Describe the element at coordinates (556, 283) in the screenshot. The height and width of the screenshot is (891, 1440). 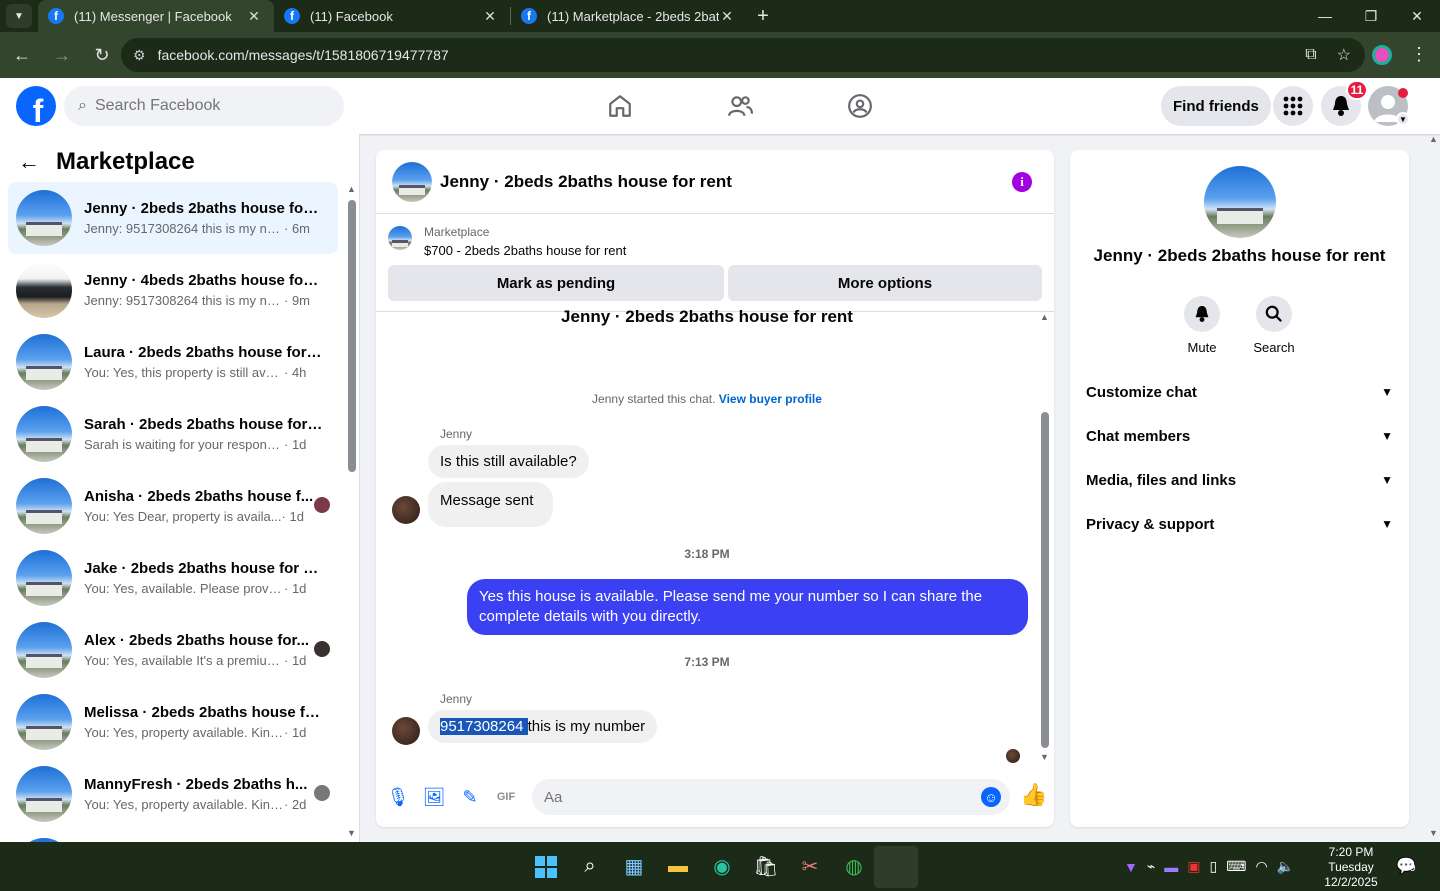
I see `mark-as-pending-button: Mark as pending` at that location.